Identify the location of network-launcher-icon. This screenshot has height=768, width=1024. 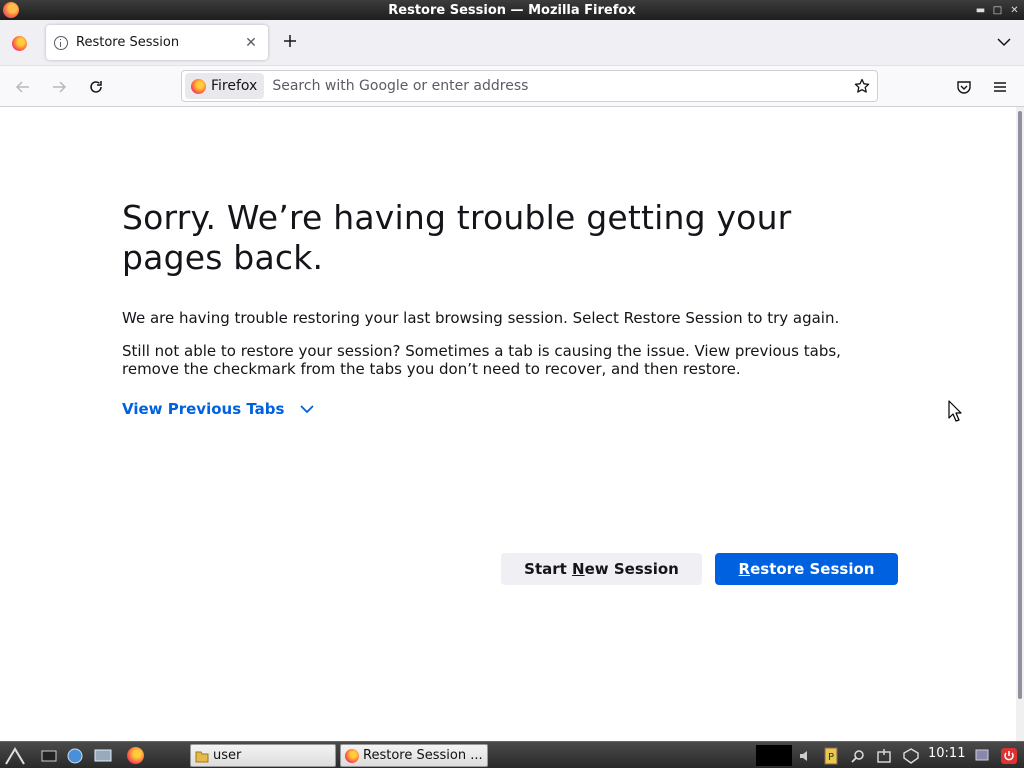
(75, 755).